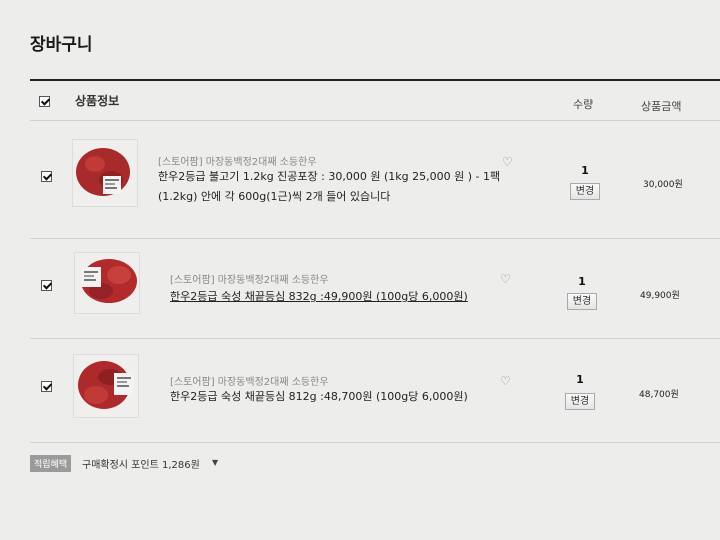 The image size is (720, 540). I want to click on item-price: 30,000원, so click(663, 185).